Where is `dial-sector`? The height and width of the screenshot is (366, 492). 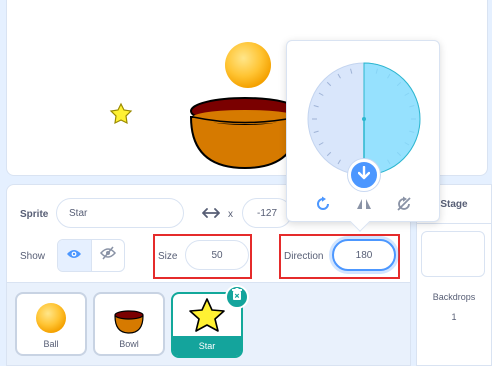 dial-sector is located at coordinates (392, 119).